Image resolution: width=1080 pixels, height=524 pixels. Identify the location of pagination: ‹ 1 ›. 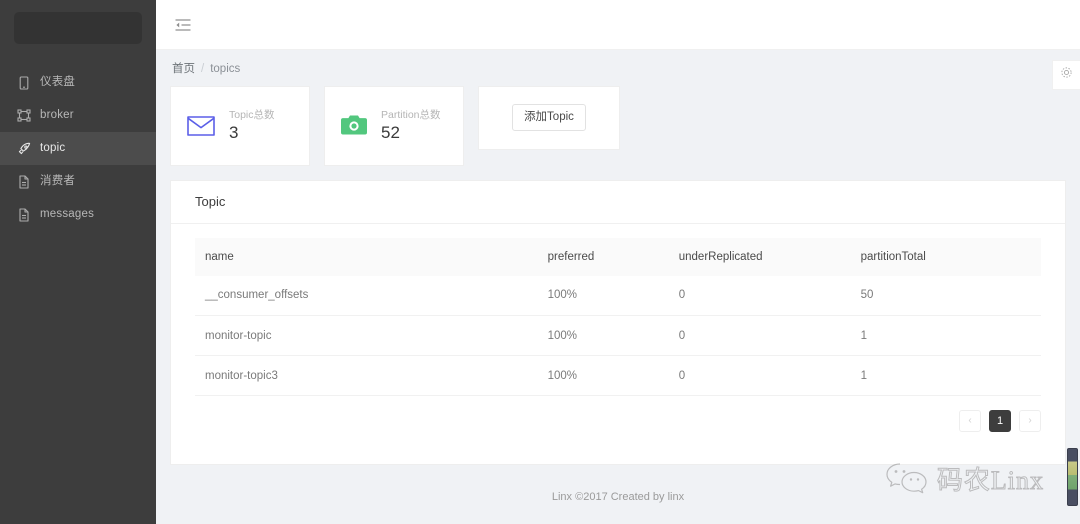
(618, 414).